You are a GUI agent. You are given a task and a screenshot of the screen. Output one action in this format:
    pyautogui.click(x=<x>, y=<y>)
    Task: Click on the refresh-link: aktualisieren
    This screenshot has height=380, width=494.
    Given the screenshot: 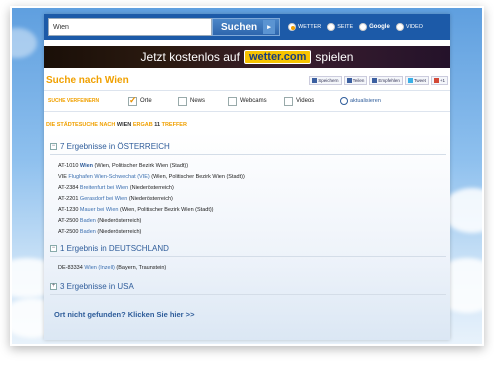 What is the action you would take?
    pyautogui.click(x=360, y=101)
    